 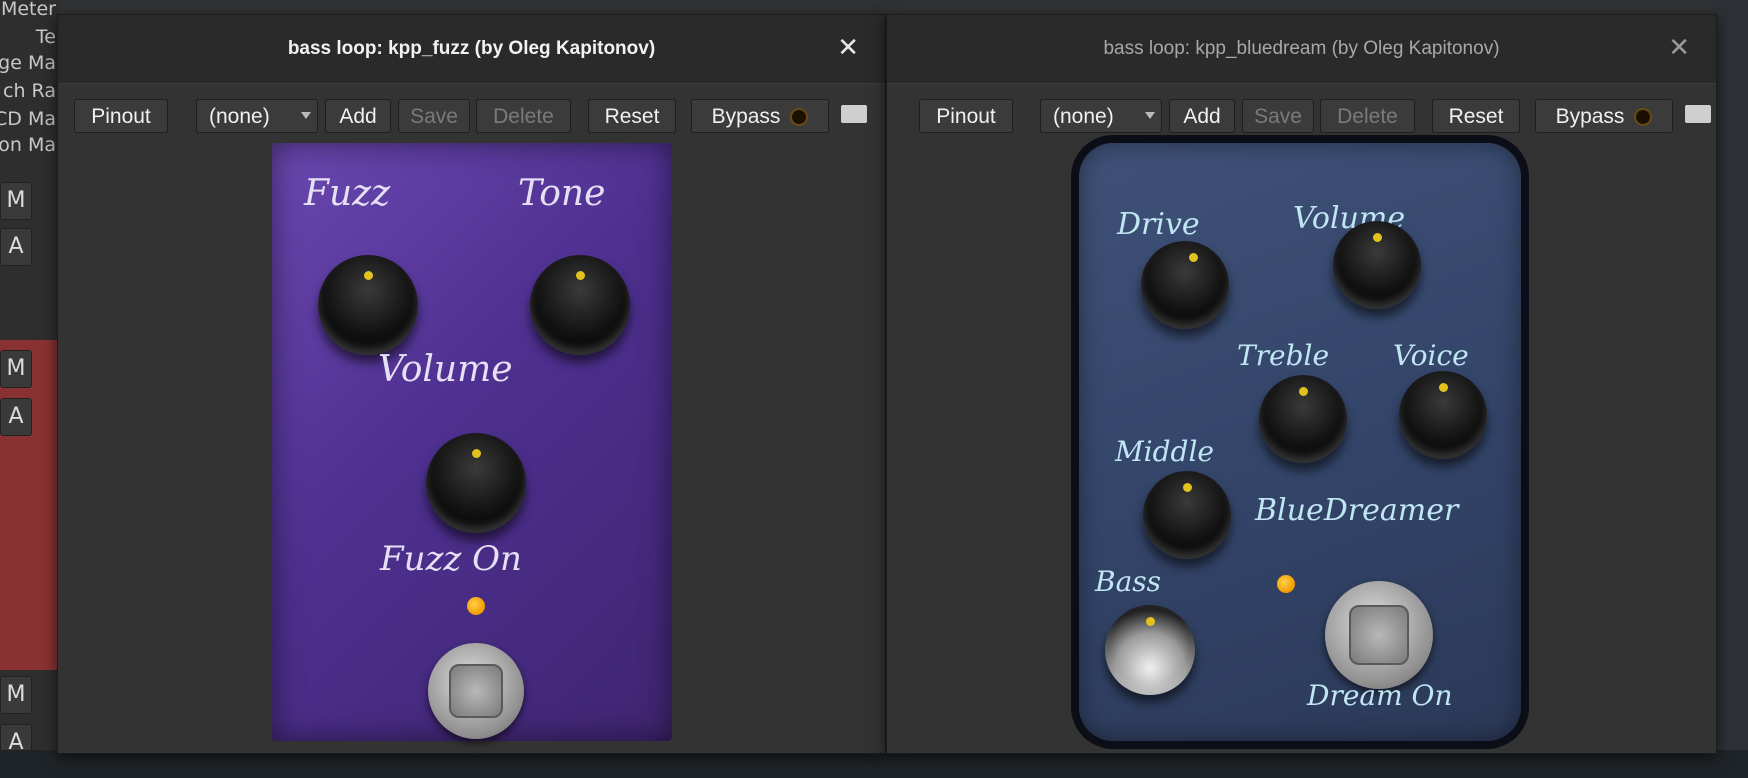 What do you see at coordinates (451, 559) in the screenshot?
I see `fuzz-on-label: Fuzz On` at bounding box center [451, 559].